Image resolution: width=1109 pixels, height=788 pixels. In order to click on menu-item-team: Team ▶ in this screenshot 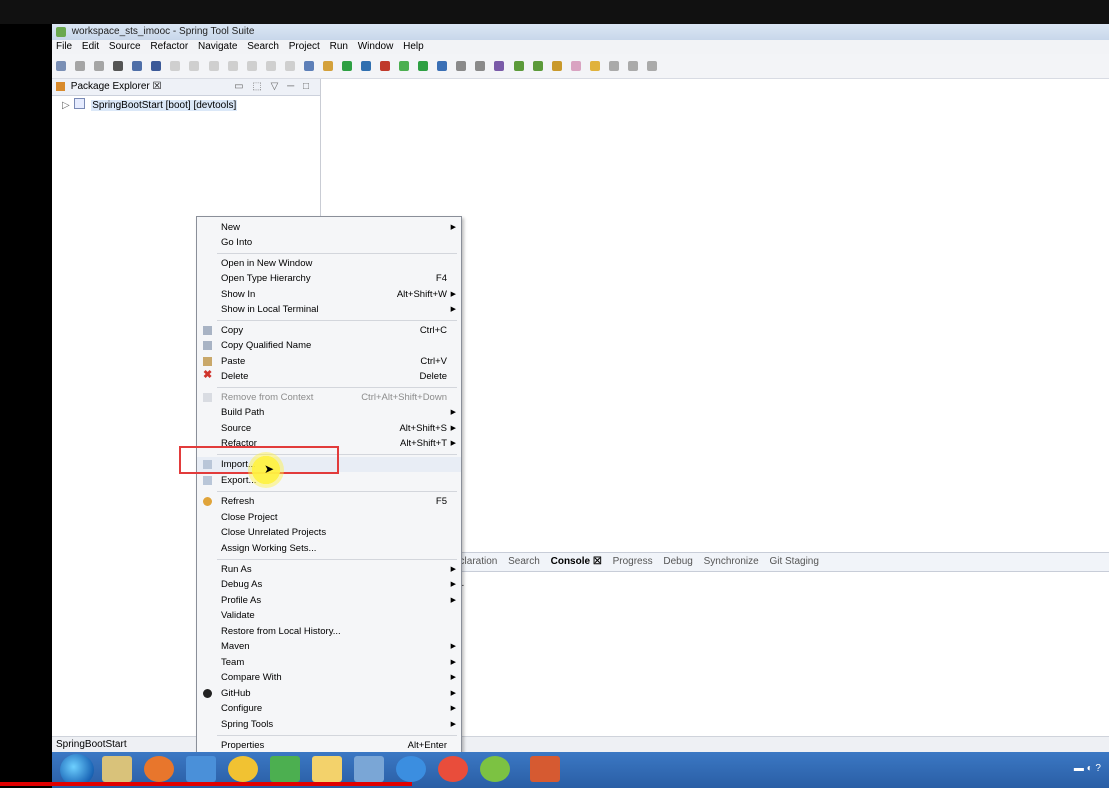, I will do `click(329, 662)`.